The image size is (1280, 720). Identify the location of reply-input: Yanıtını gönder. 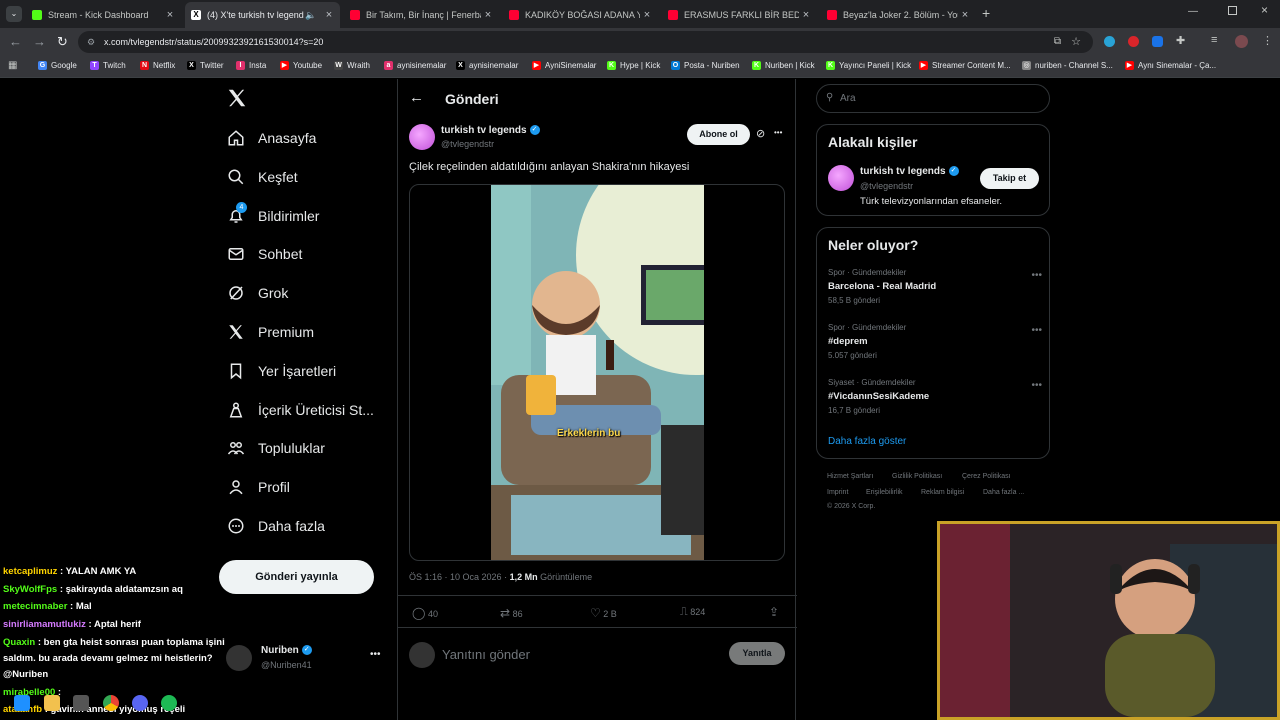
(486, 654).